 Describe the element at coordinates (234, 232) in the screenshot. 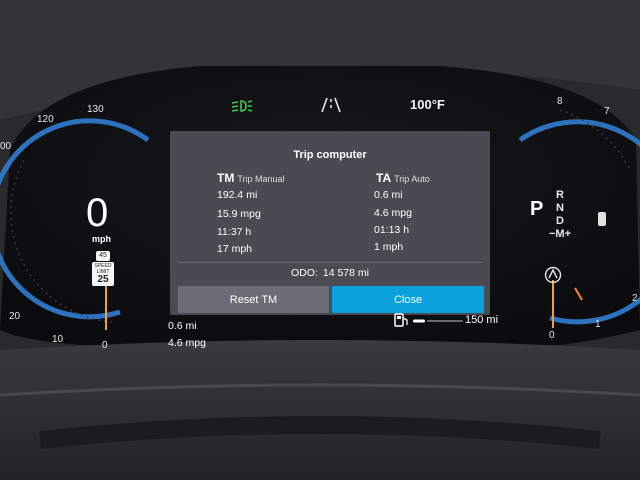

I see `manual-time: 11:37 h` at that location.